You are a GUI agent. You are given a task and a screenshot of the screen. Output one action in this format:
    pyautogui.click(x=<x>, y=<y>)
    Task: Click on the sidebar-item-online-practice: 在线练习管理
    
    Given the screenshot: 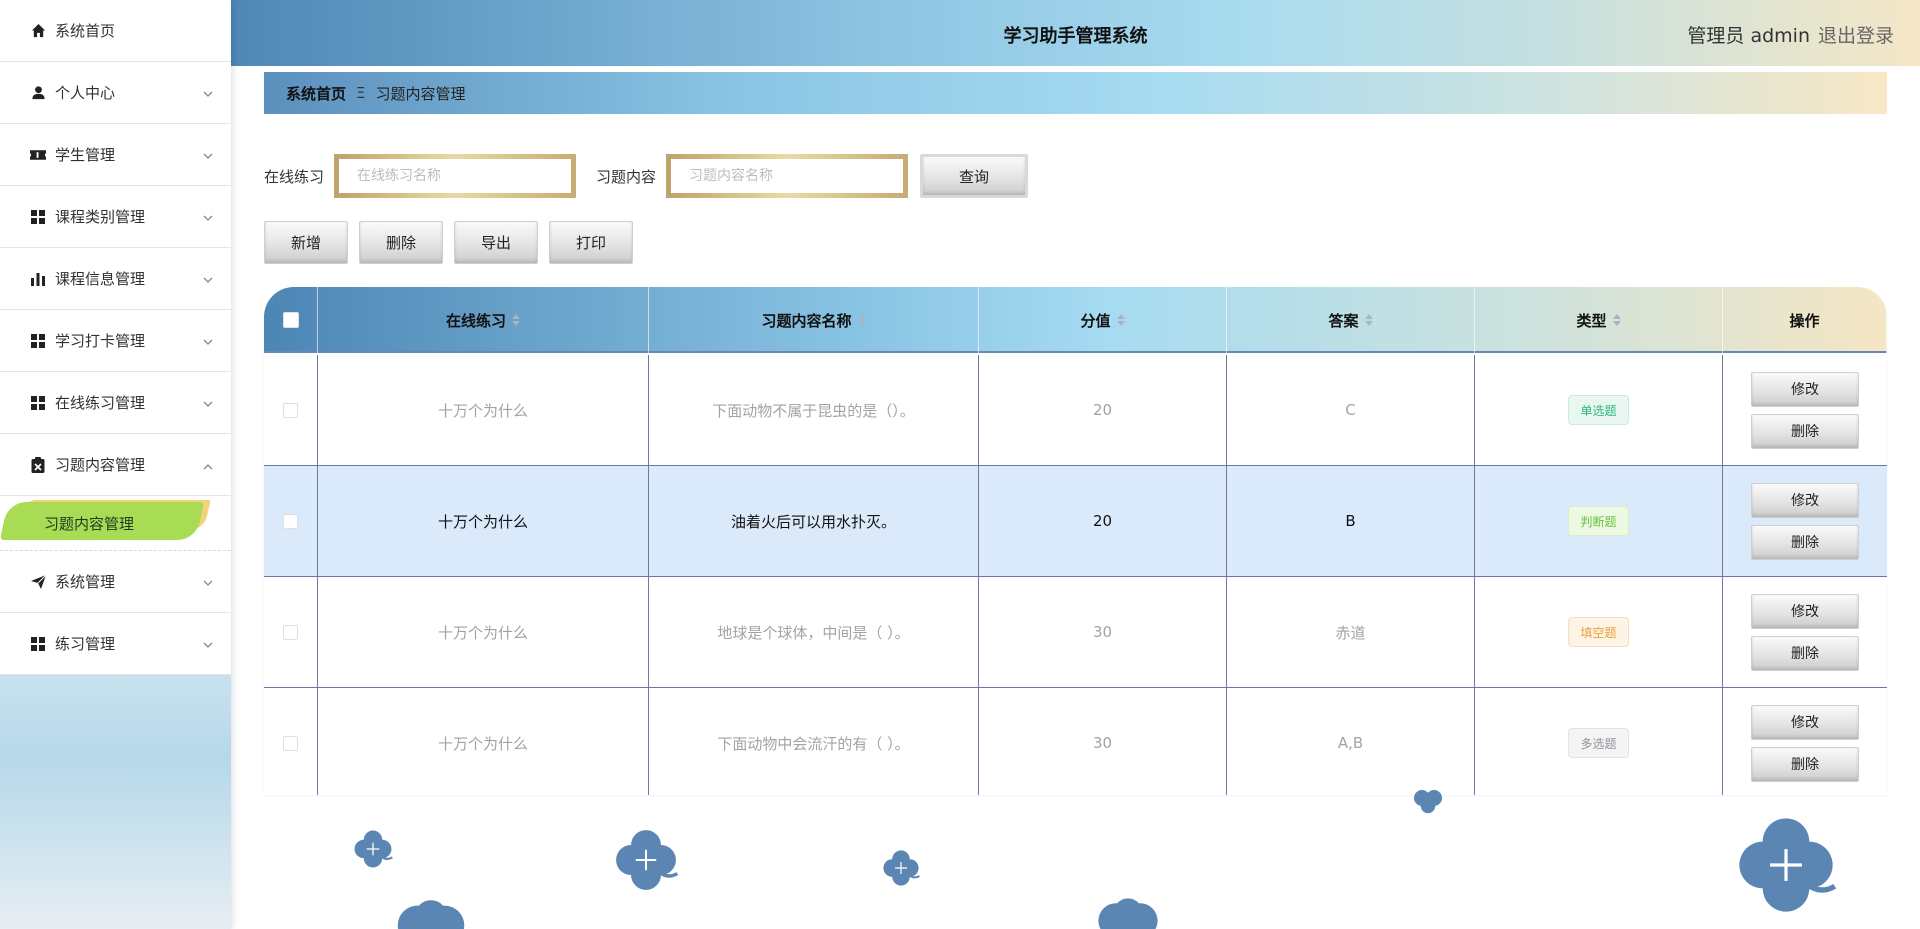 What is the action you would take?
    pyautogui.click(x=115, y=403)
    